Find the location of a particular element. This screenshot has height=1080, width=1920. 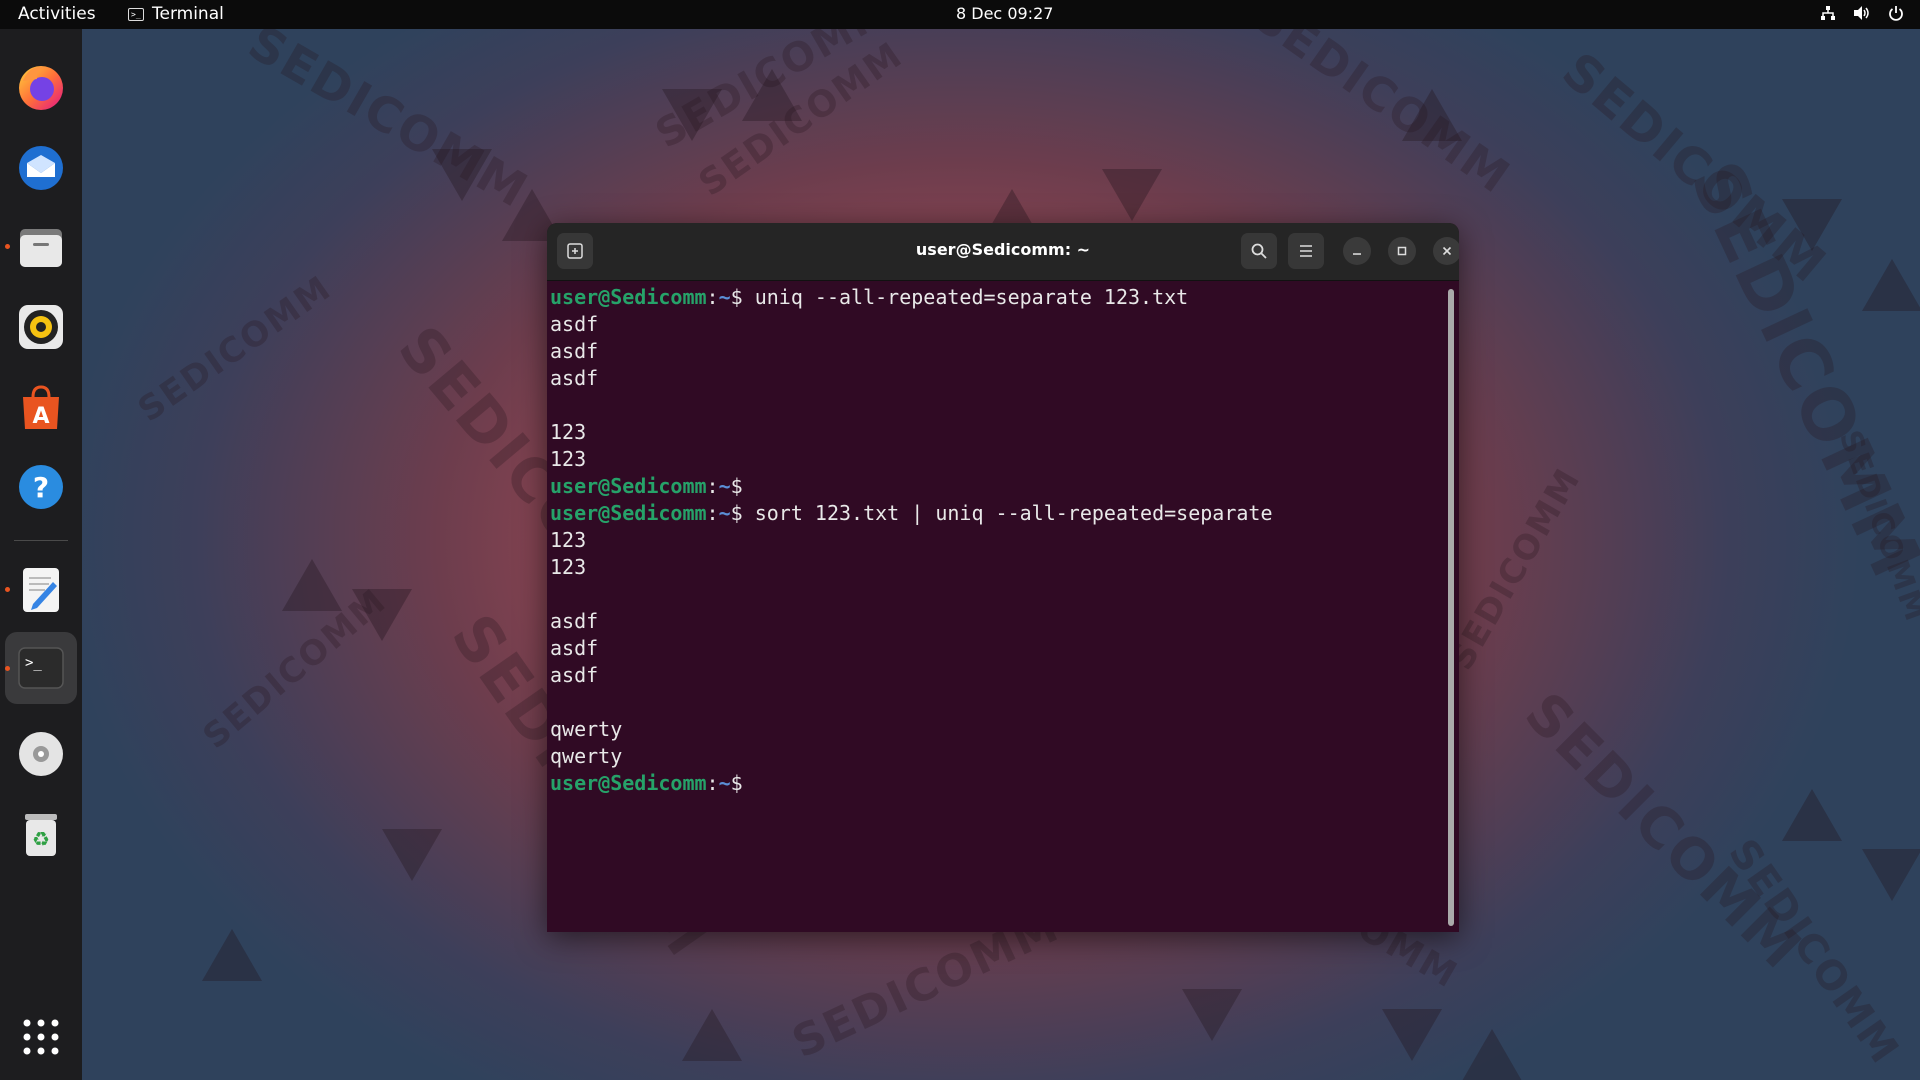

dock-trash: ♻ is located at coordinates (41, 834).